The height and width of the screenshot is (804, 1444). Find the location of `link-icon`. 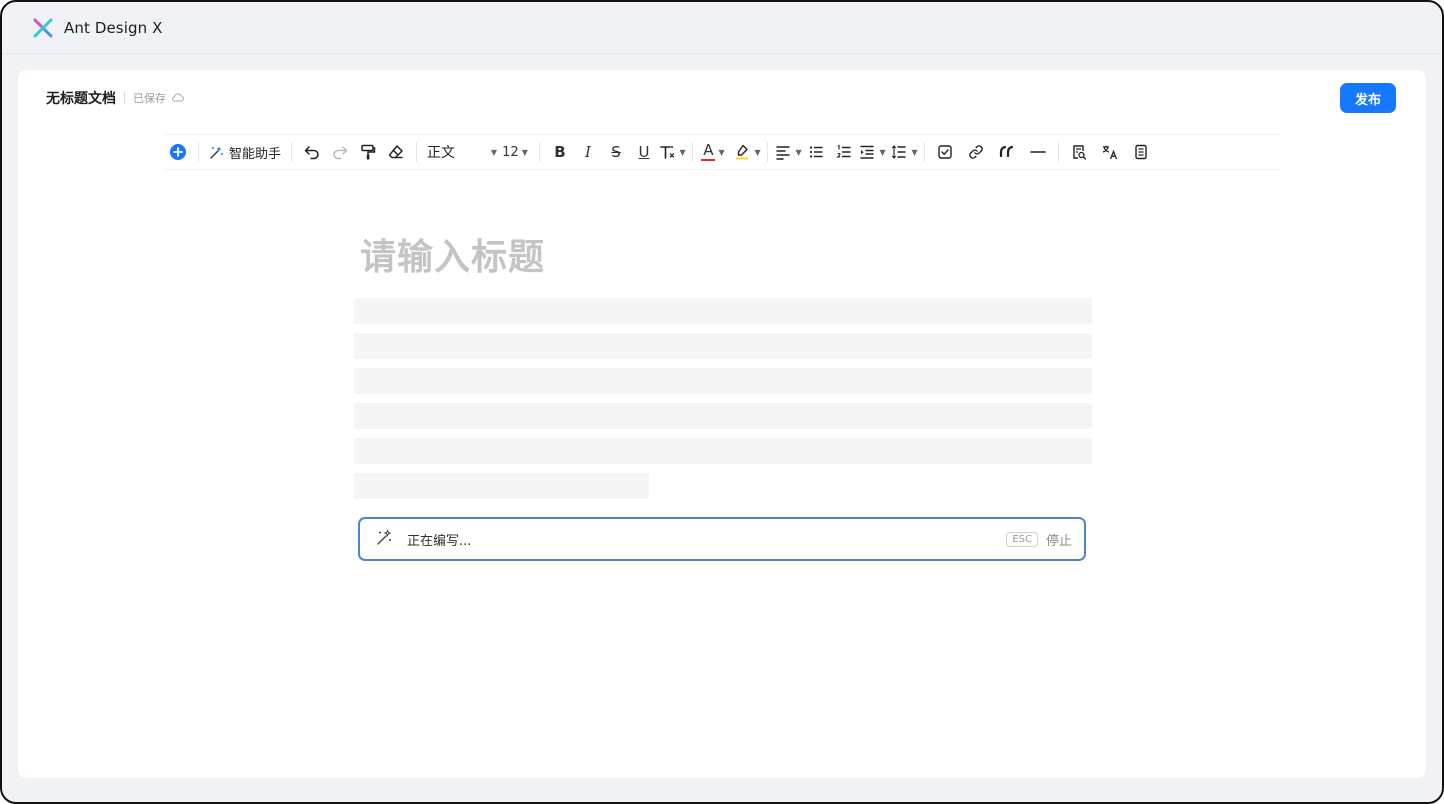

link-icon is located at coordinates (976, 152).